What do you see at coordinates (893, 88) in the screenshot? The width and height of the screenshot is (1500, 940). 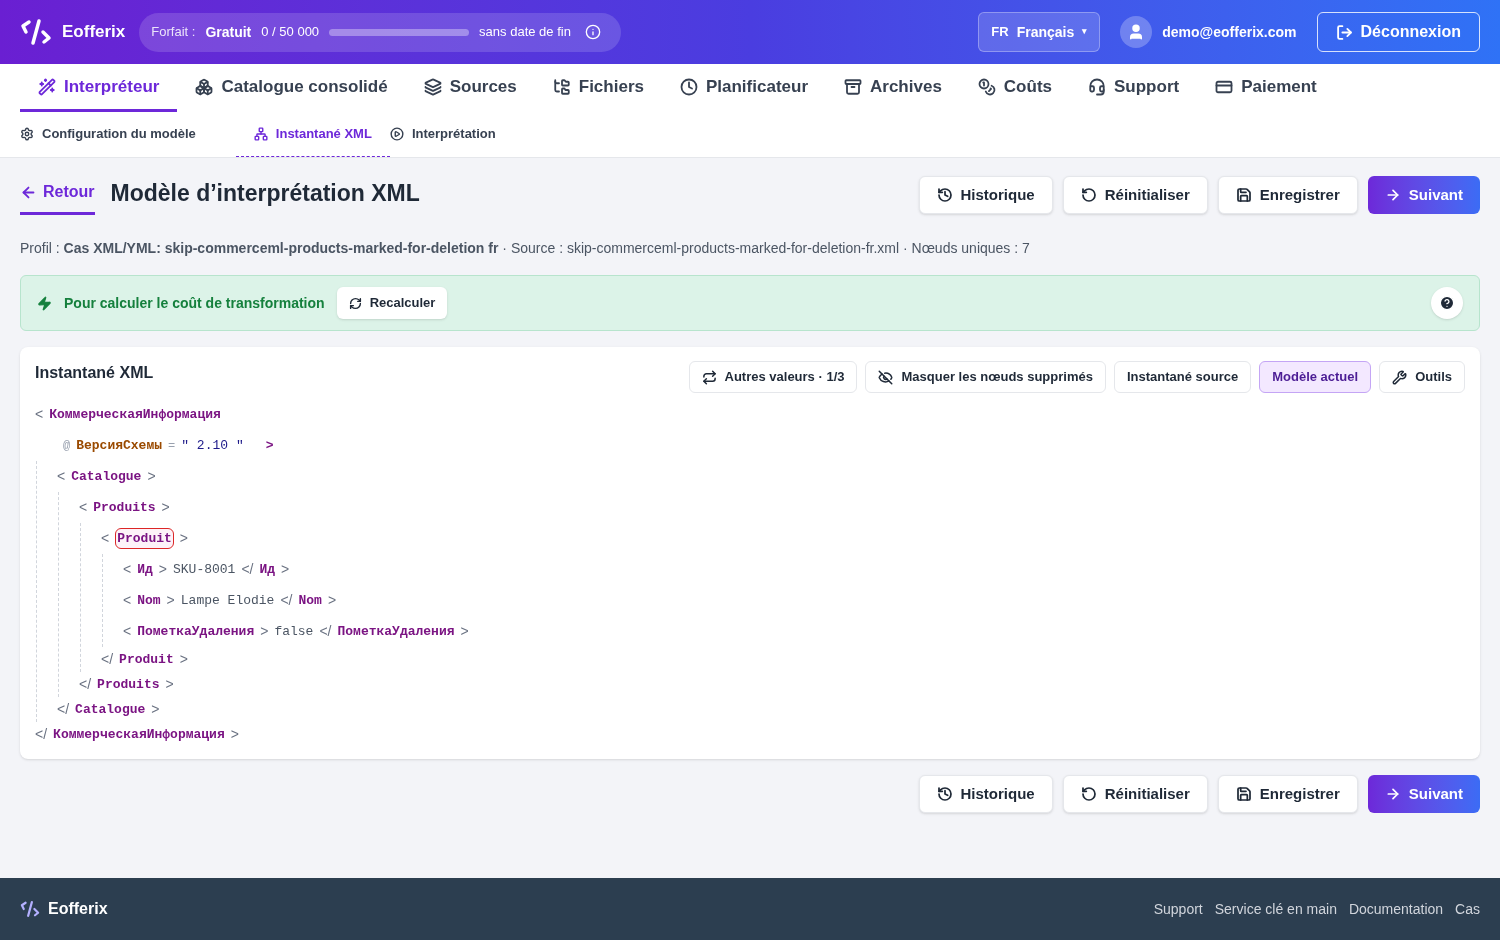 I see `nav-tab: Archives` at bounding box center [893, 88].